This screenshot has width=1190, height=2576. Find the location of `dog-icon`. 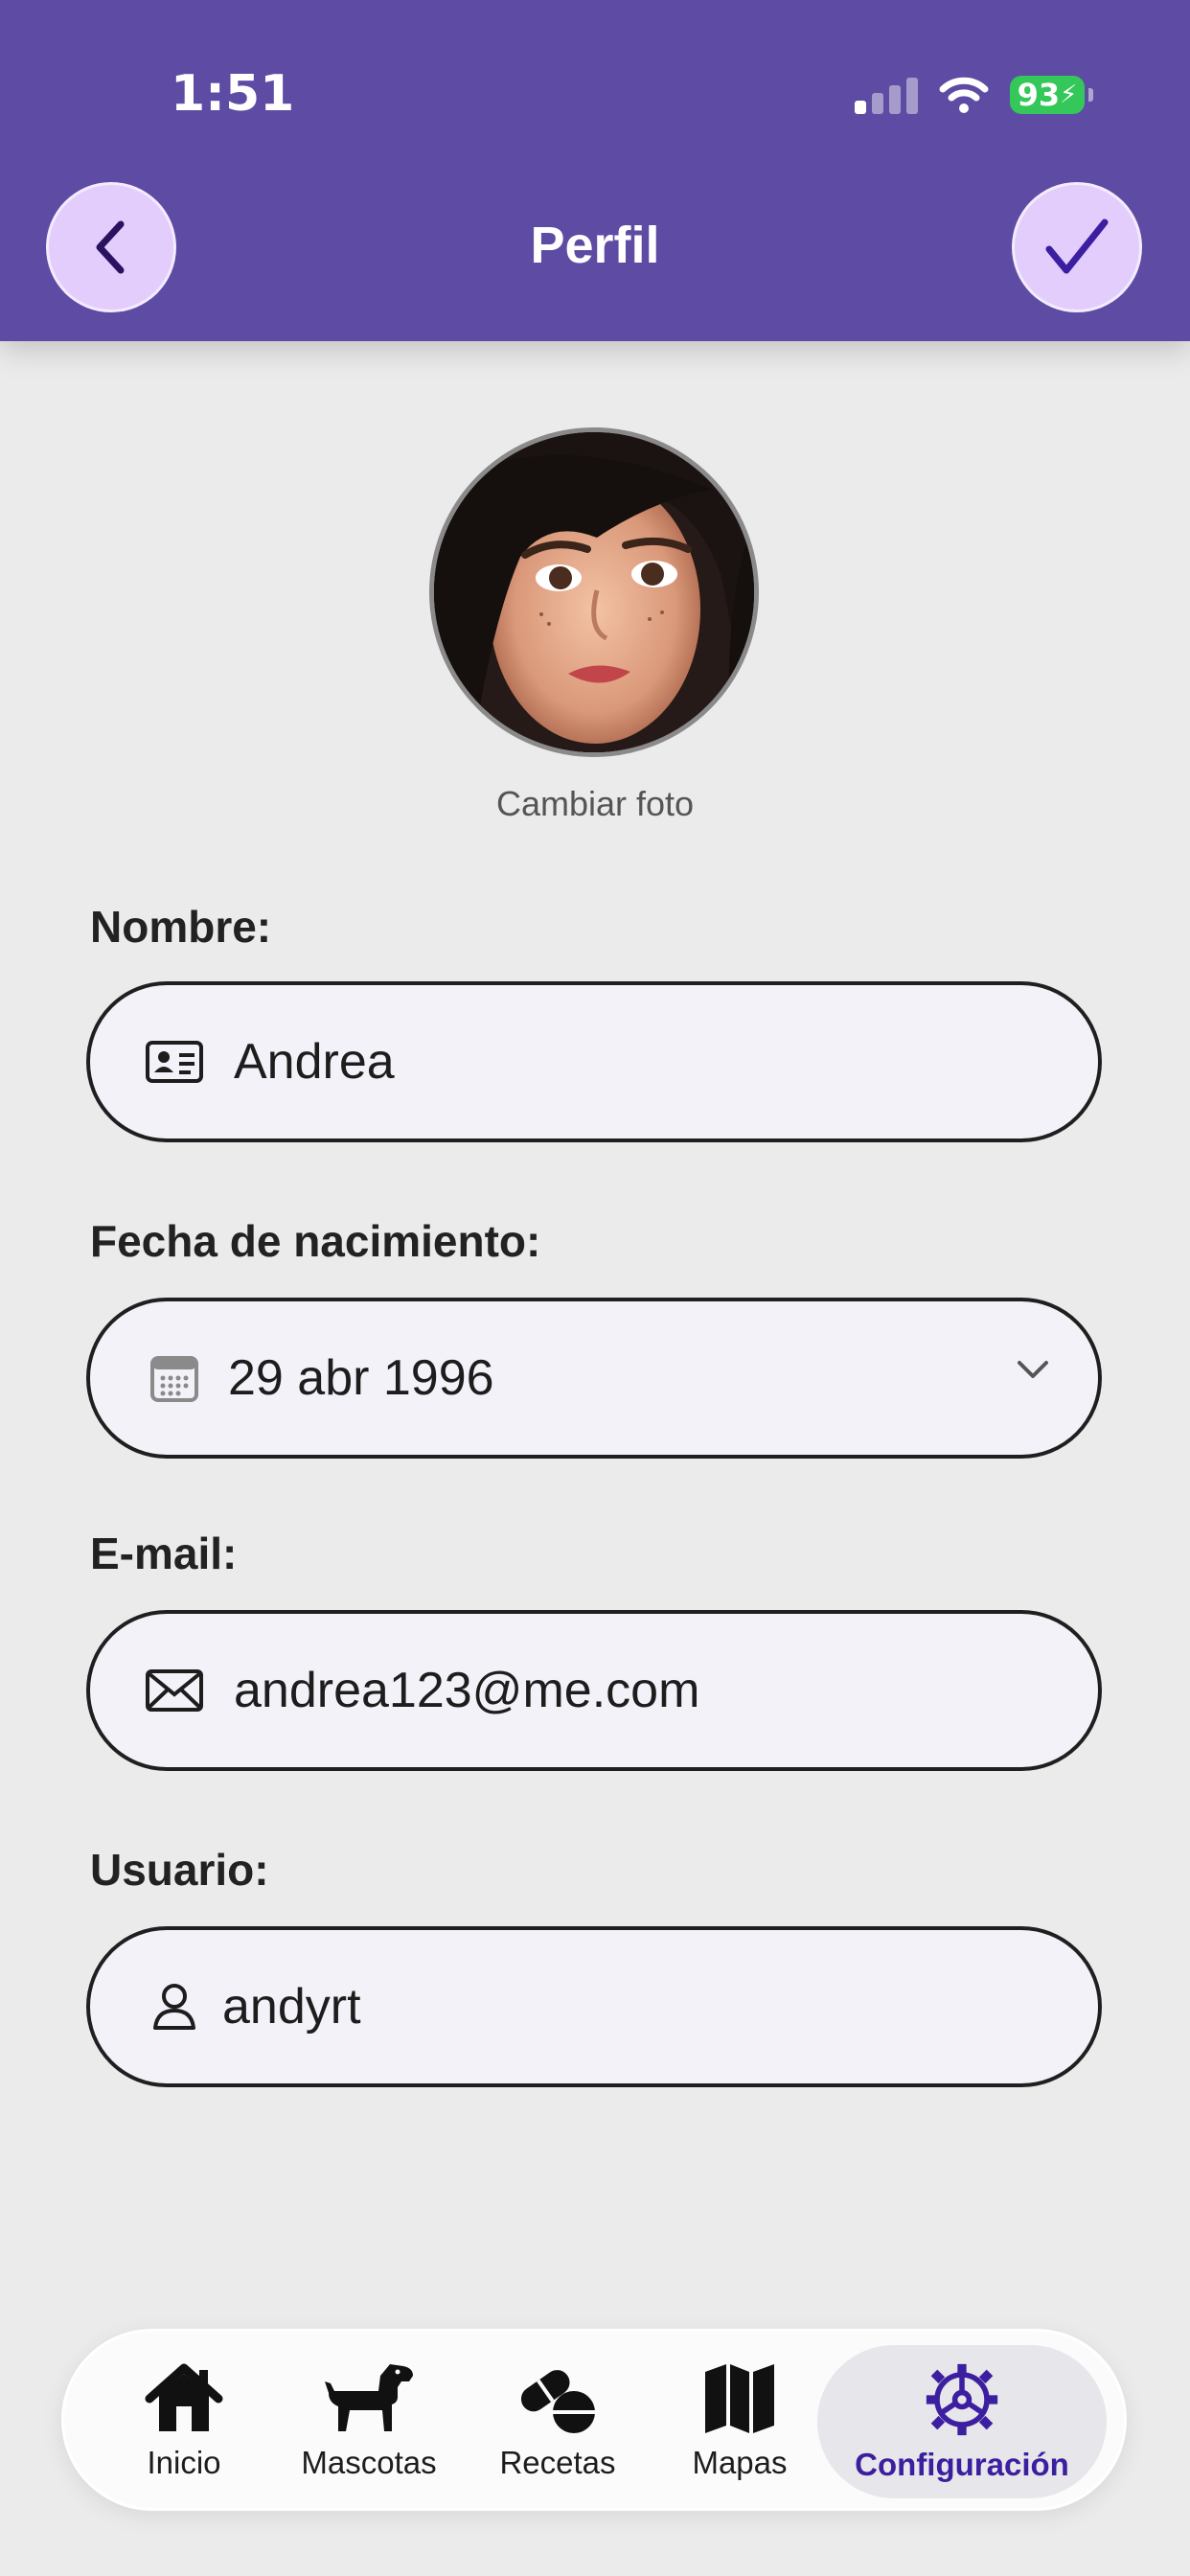

dog-icon is located at coordinates (369, 2396).